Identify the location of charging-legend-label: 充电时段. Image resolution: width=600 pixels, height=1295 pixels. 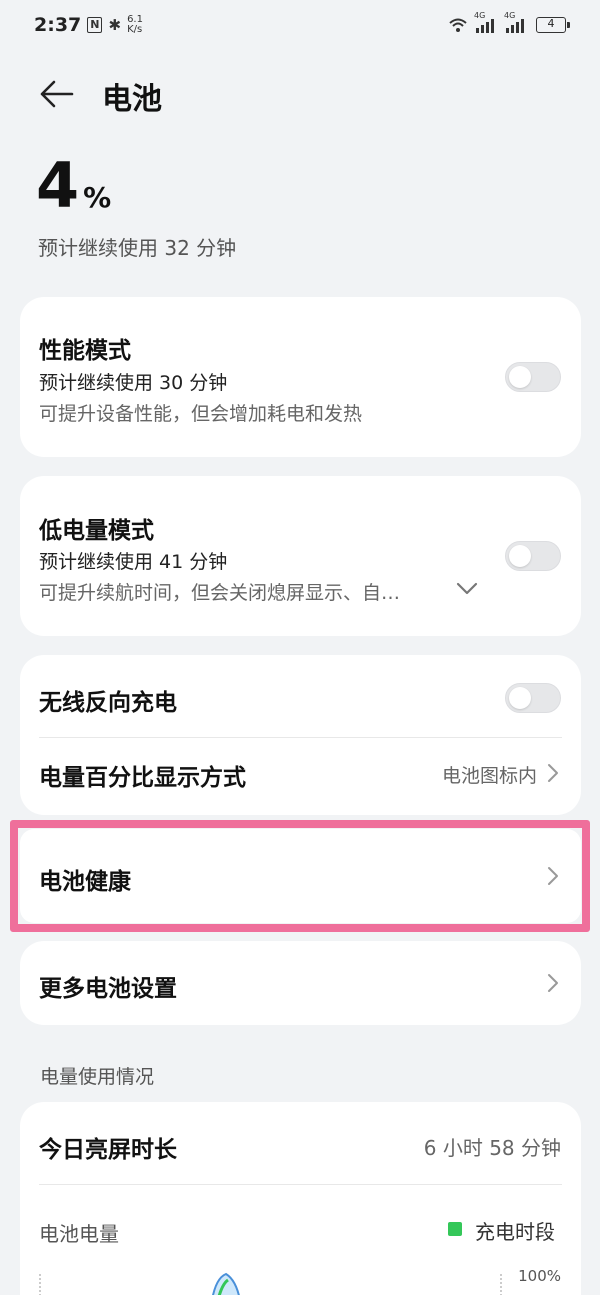
(515, 1232).